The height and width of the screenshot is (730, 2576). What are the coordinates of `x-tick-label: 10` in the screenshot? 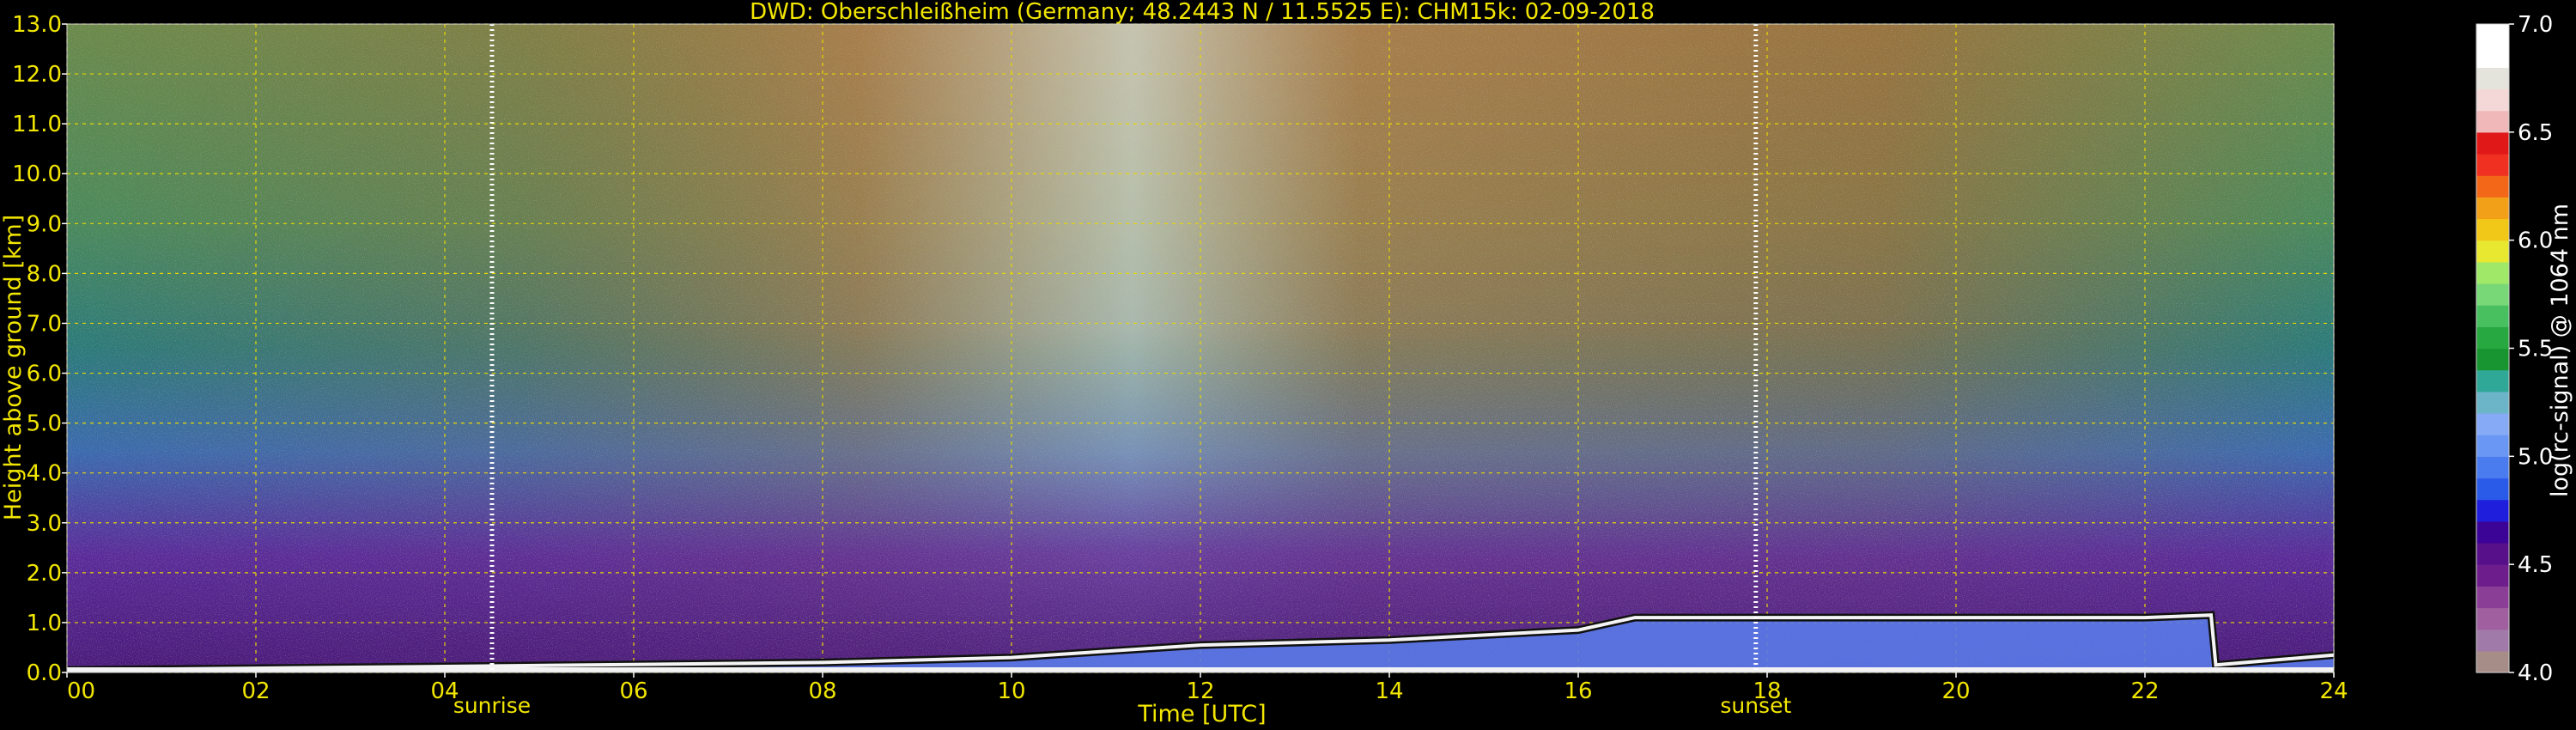 It's located at (1011, 691).